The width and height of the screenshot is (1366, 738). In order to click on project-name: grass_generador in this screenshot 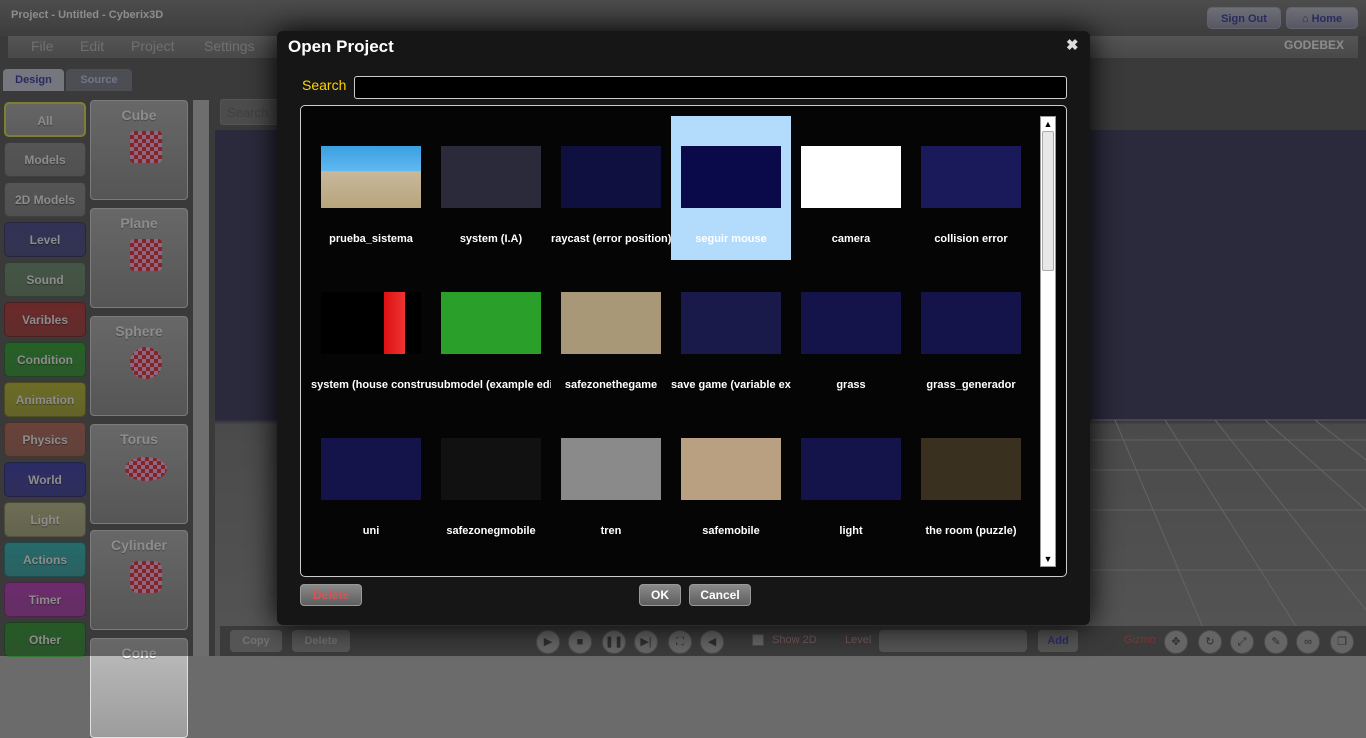, I will do `click(971, 385)`.